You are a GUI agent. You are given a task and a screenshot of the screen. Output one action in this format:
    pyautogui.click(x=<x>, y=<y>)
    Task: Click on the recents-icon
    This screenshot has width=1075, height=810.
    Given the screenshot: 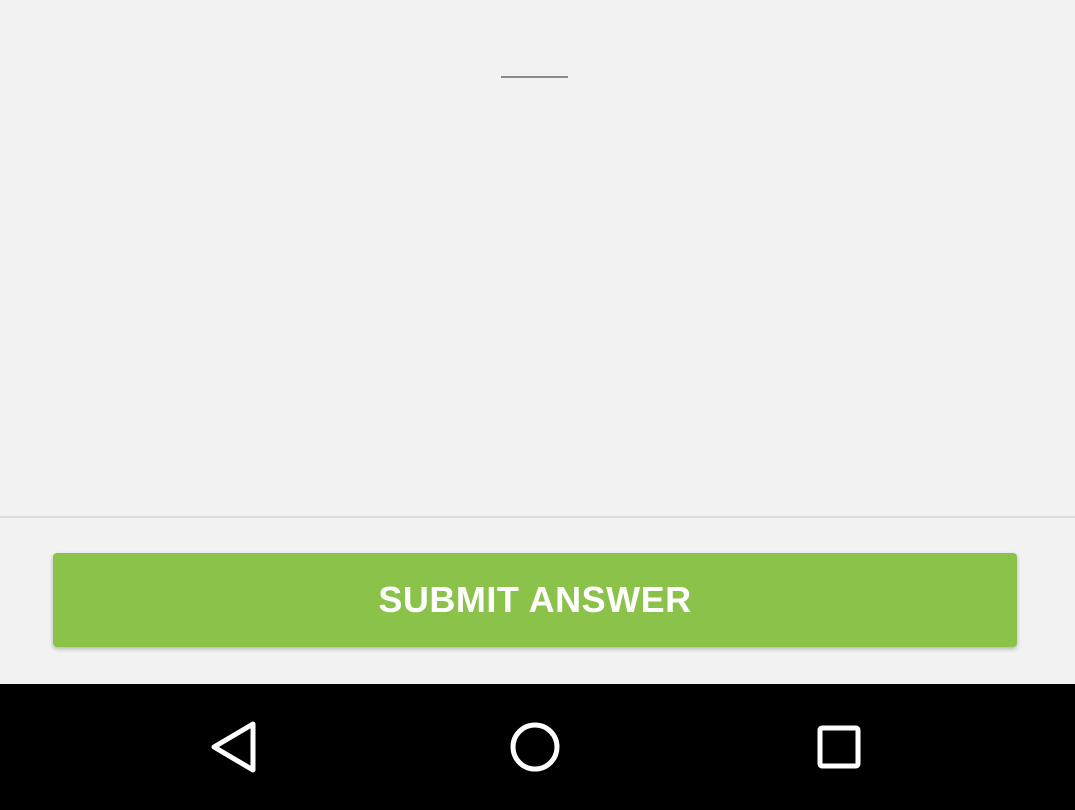 What is the action you would take?
    pyautogui.click(x=839, y=747)
    